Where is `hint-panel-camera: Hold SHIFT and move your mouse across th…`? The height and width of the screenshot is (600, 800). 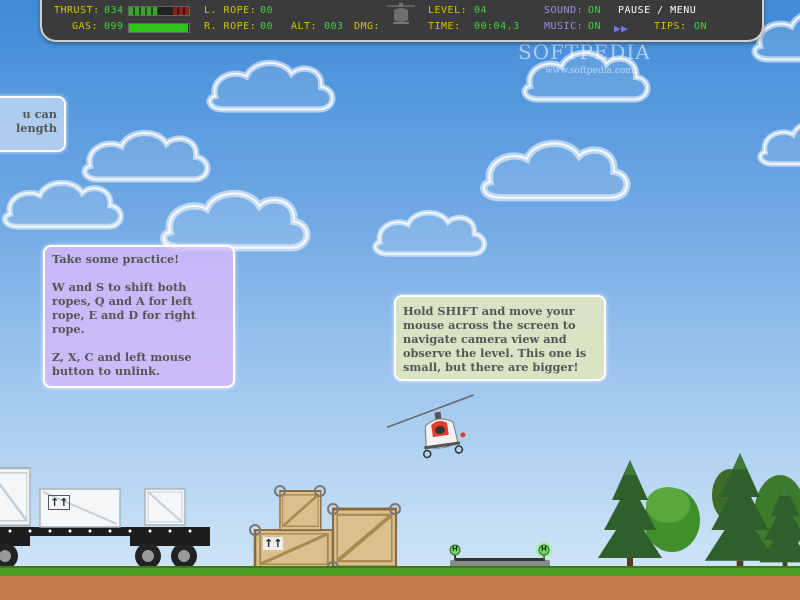
hint-panel-camera: Hold SHIFT and move your mouse across th… is located at coordinates (500, 338).